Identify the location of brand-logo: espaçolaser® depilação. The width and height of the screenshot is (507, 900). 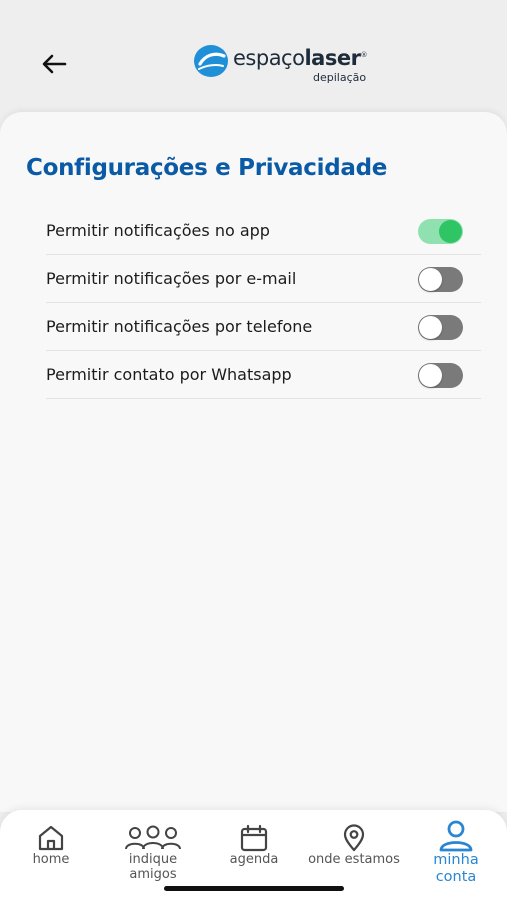
(288, 64).